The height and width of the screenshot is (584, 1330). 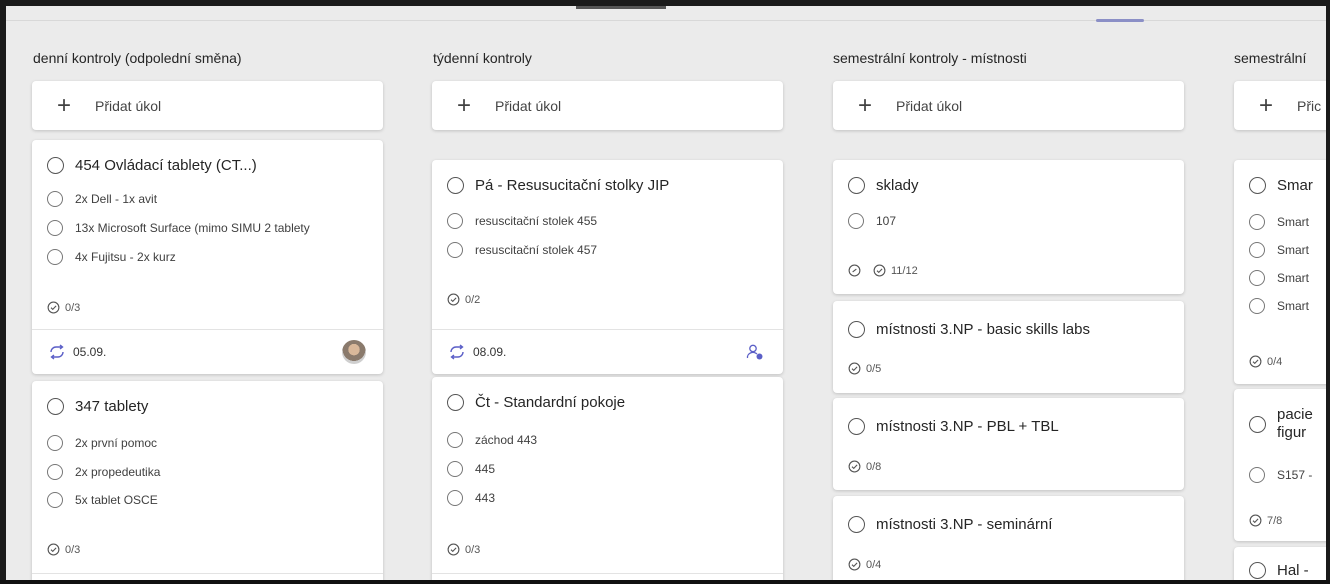 What do you see at coordinates (536, 221) in the screenshot?
I see `checklist-item-label: resuscitační stolek 455` at bounding box center [536, 221].